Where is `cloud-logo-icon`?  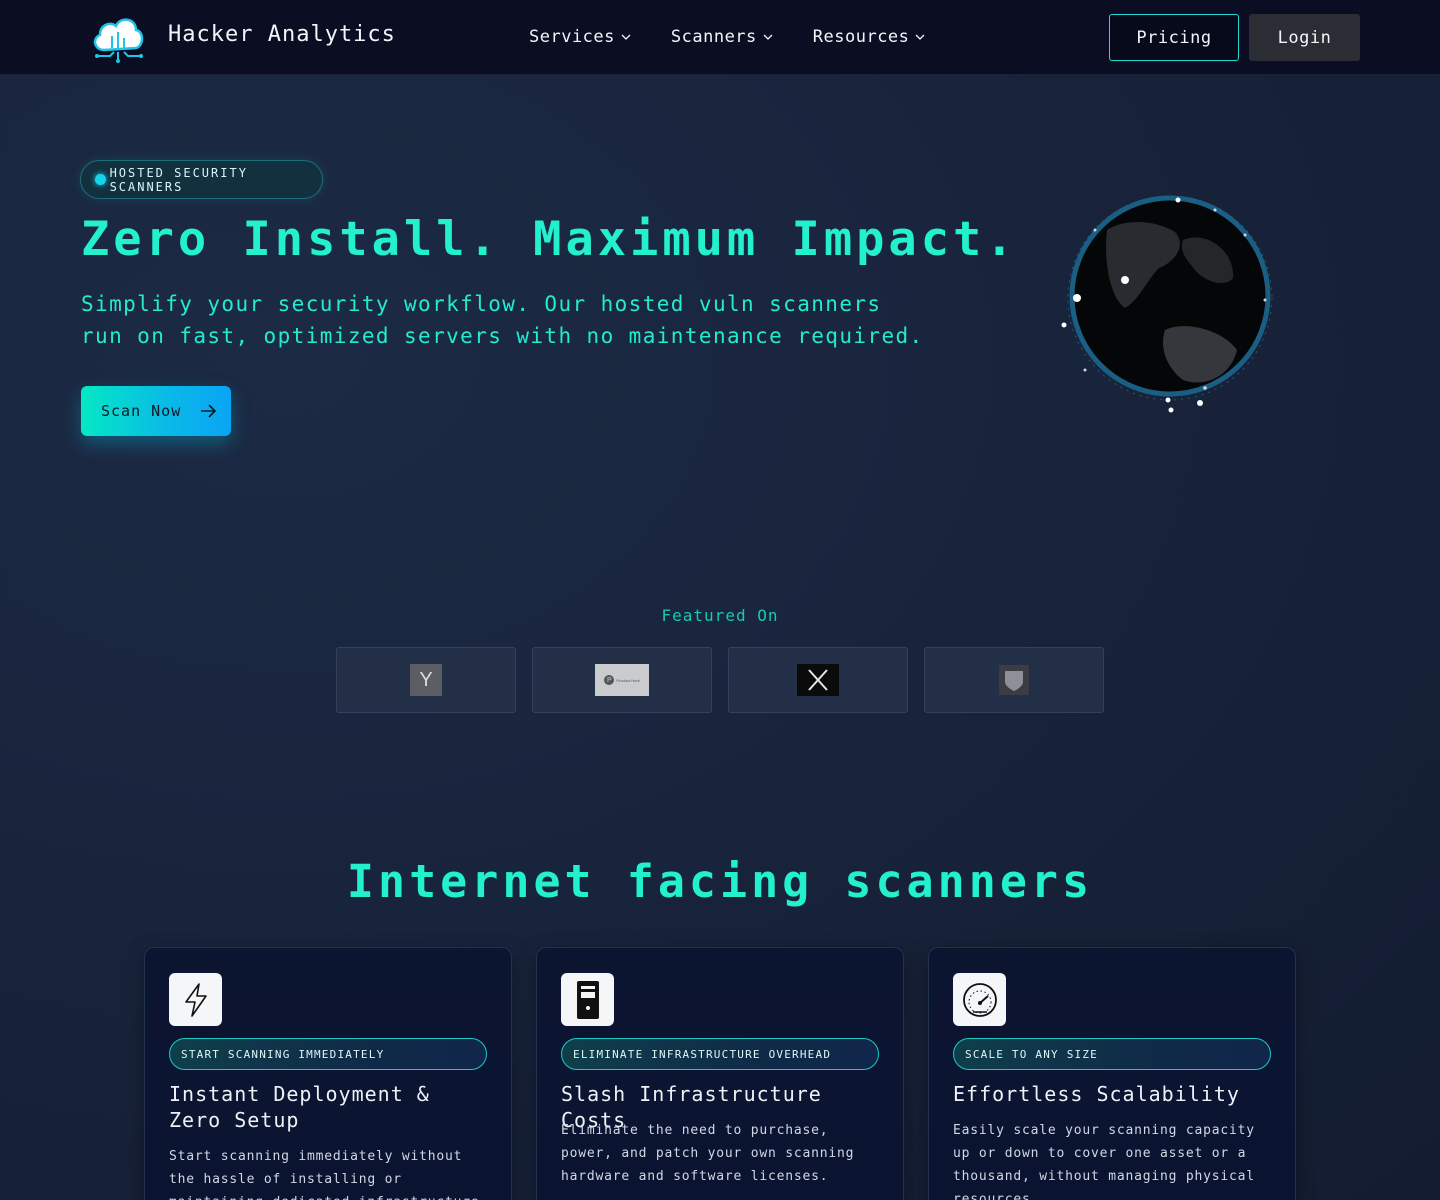 cloud-logo-icon is located at coordinates (118, 37).